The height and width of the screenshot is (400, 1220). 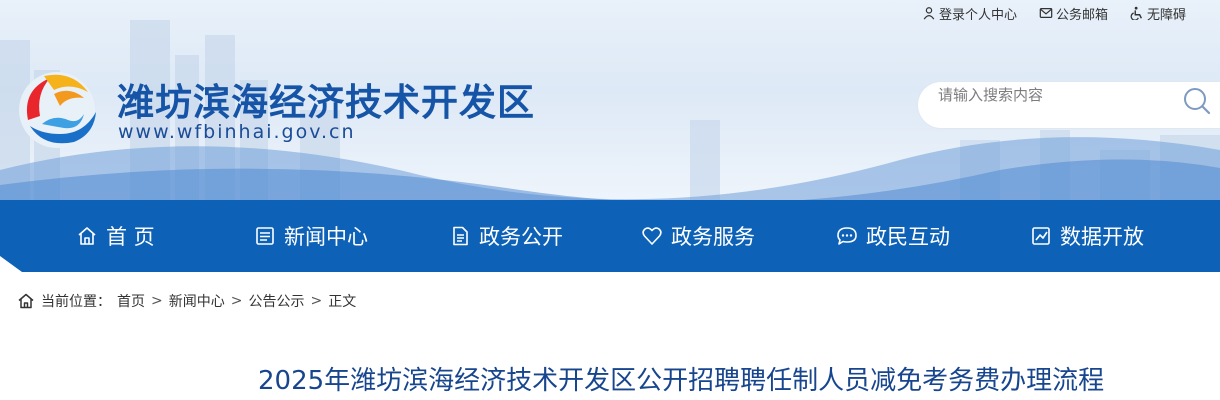 What do you see at coordinates (11, 264) in the screenshot?
I see `nav-corner-decoration` at bounding box center [11, 264].